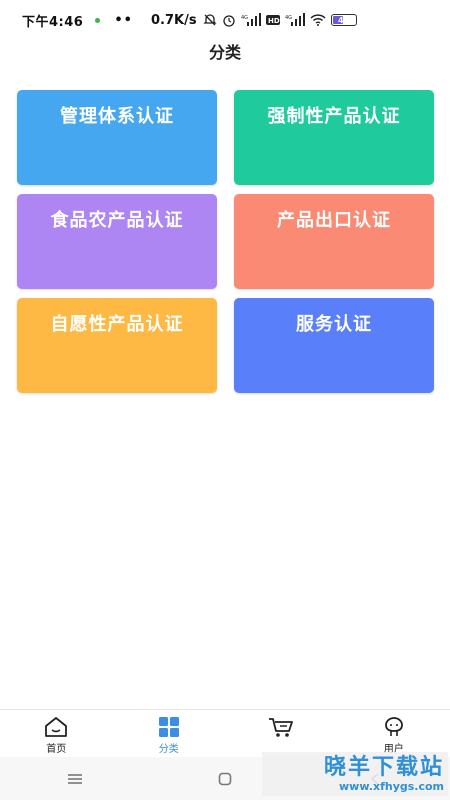 This screenshot has width=450, height=800. Describe the element at coordinates (228, 21) in the screenshot. I see `alarm-icon` at that location.